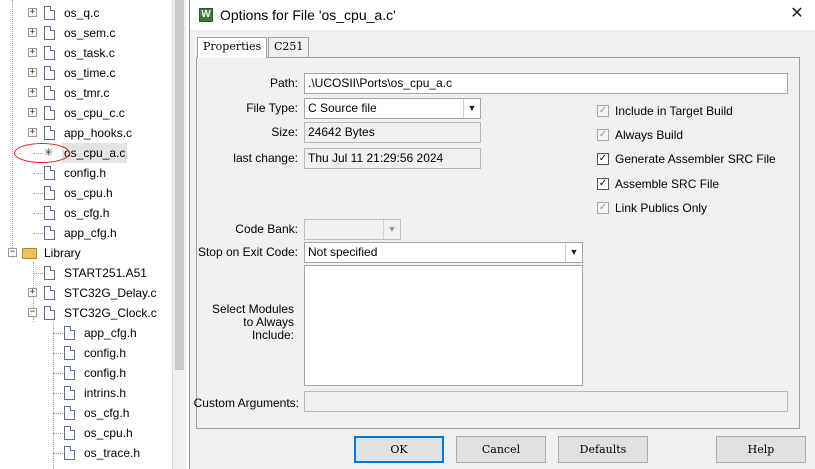 The height and width of the screenshot is (469, 815). Describe the element at coordinates (82, 13) in the screenshot. I see `tree-item-label: os_q.c` at that location.